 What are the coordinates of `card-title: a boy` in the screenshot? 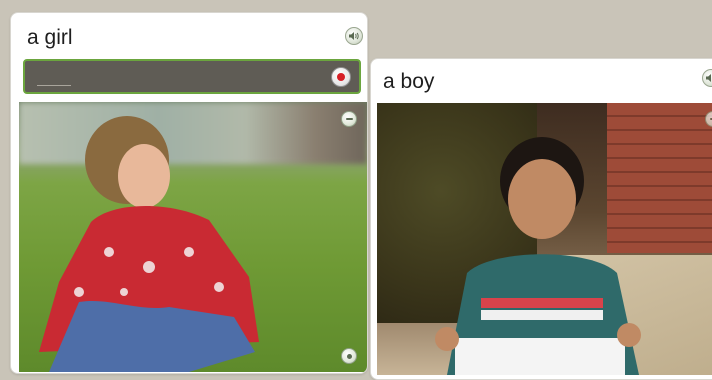 It's located at (408, 81).